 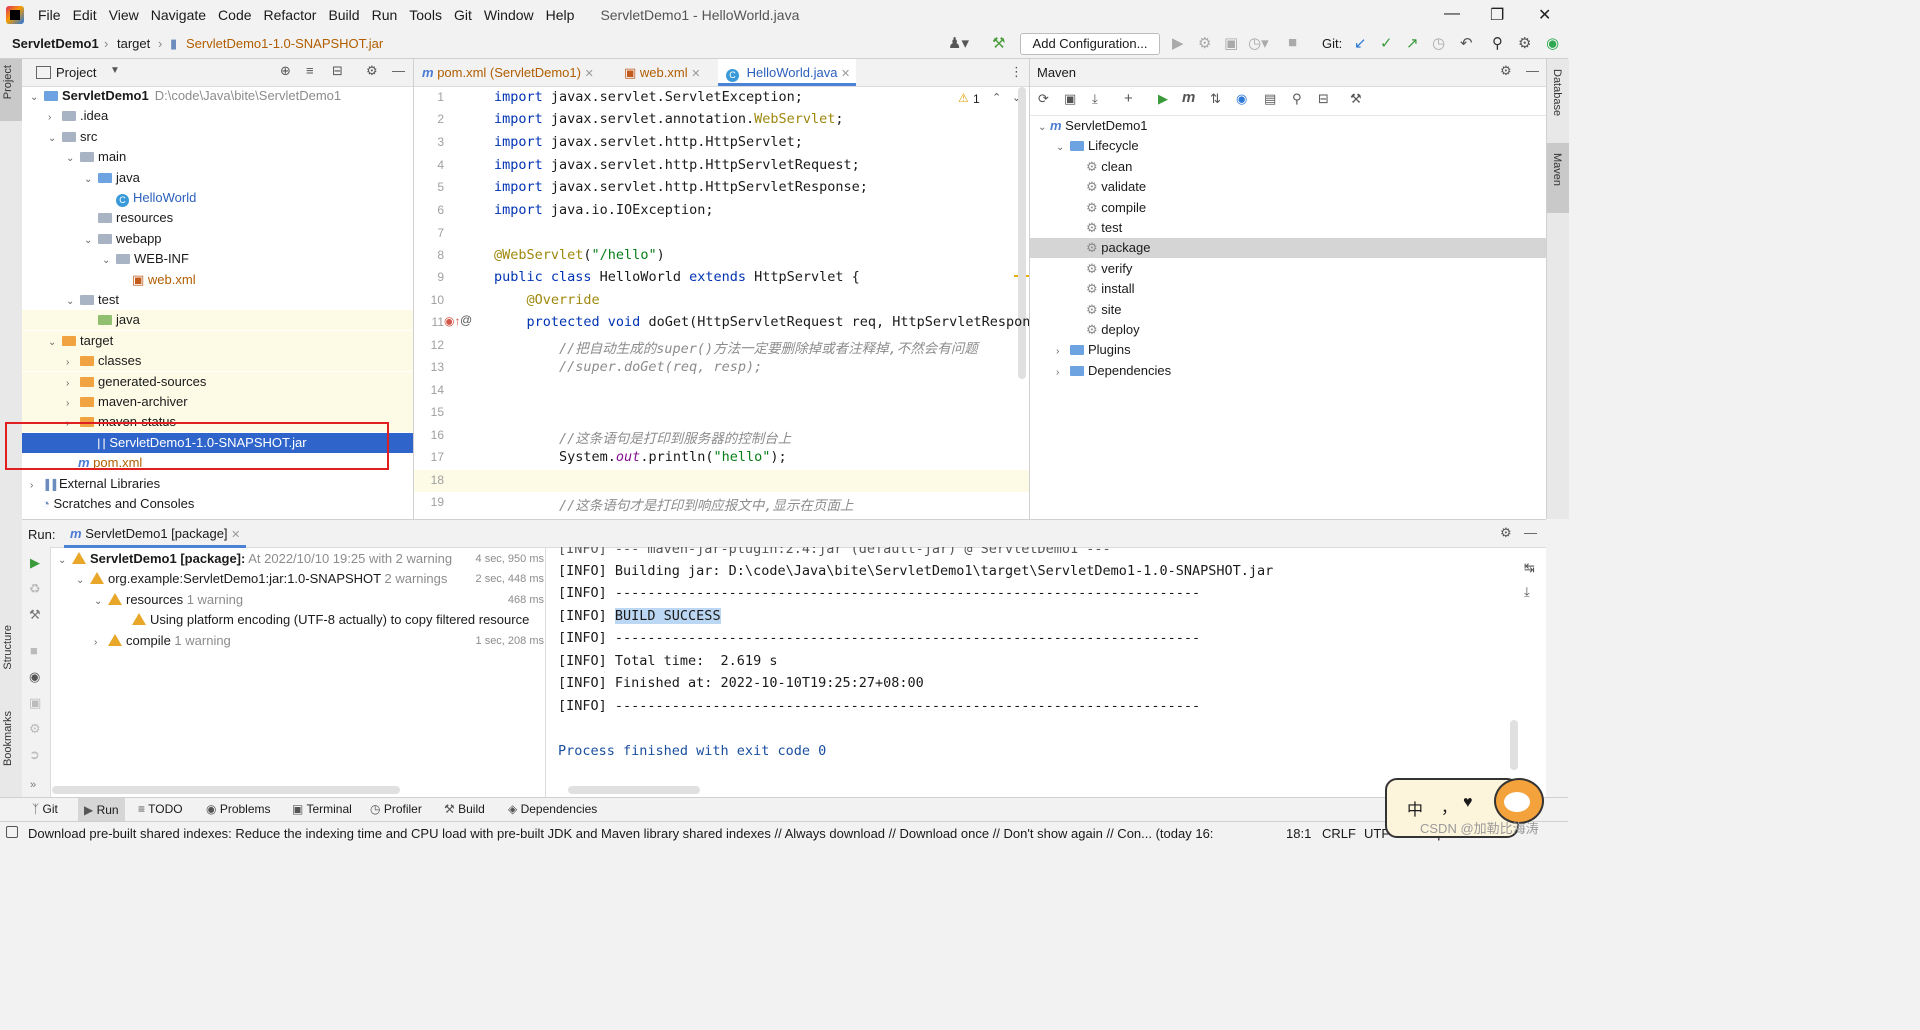 I want to click on menu-navigate: Navigate, so click(x=178, y=15).